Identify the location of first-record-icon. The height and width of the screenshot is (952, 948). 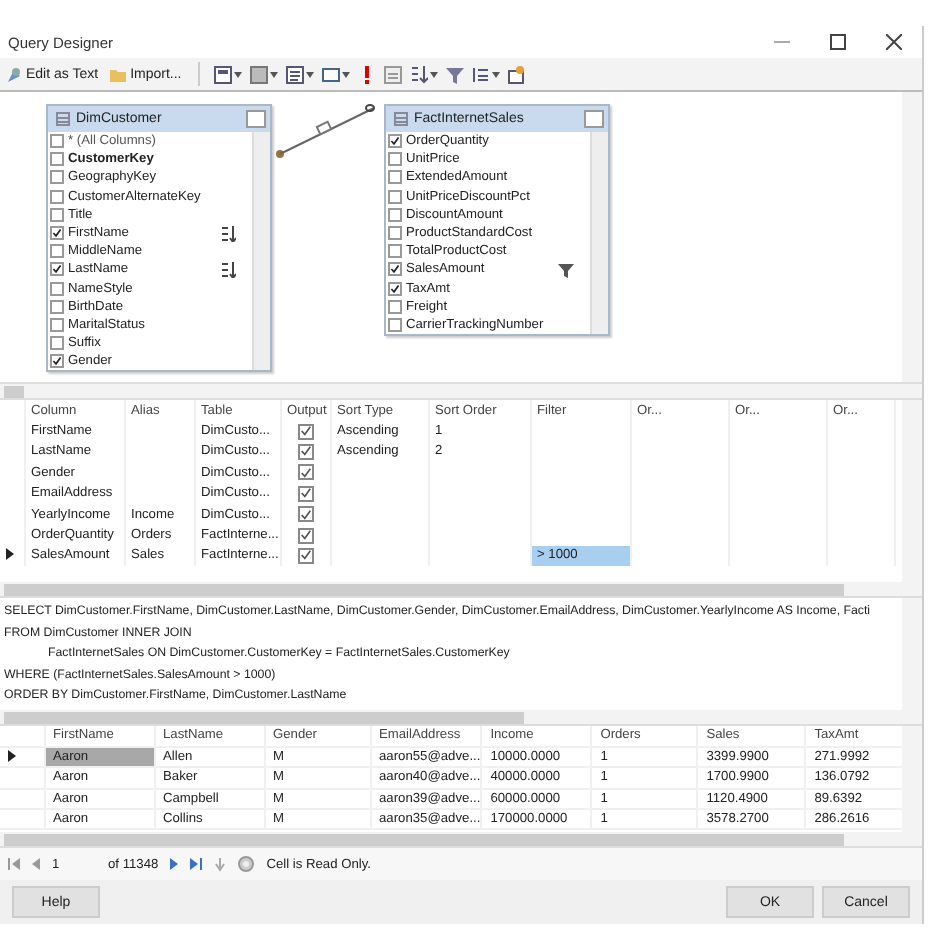
(14, 864).